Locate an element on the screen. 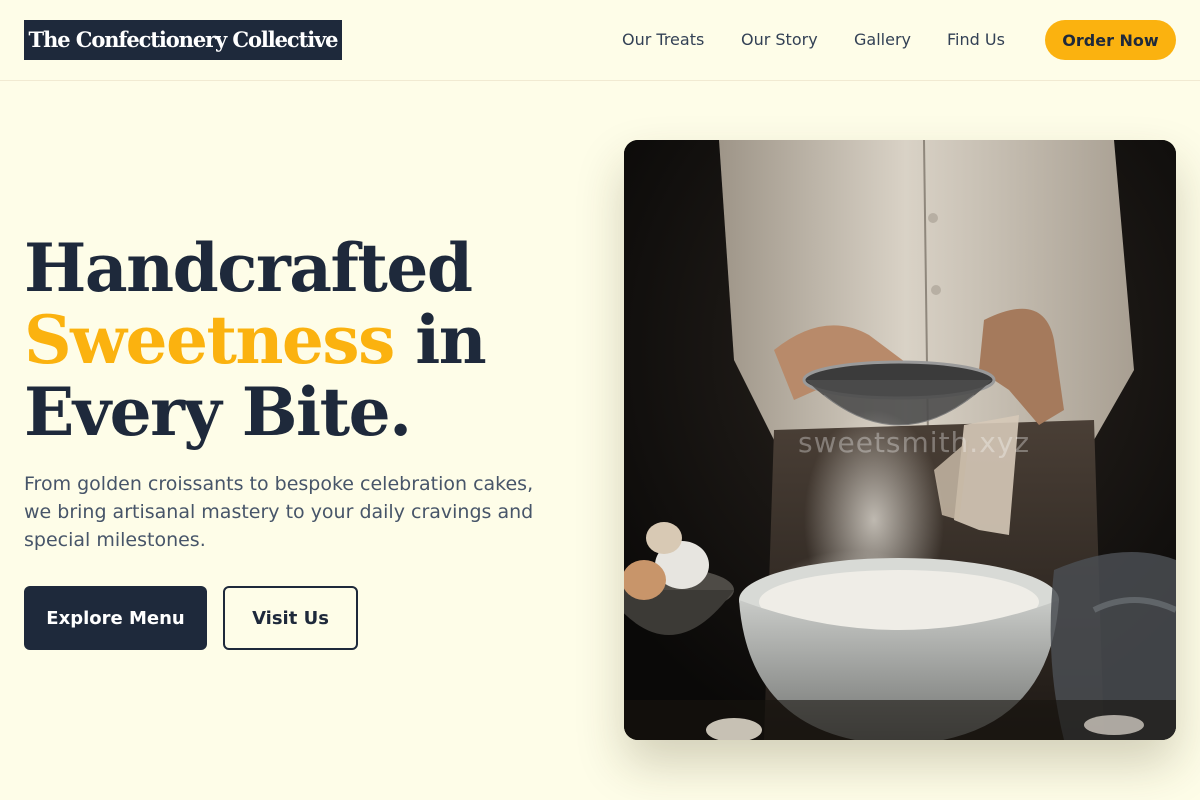 This screenshot has width=1200, height=800. nav-link-find-us: Find Us is located at coordinates (976, 40).